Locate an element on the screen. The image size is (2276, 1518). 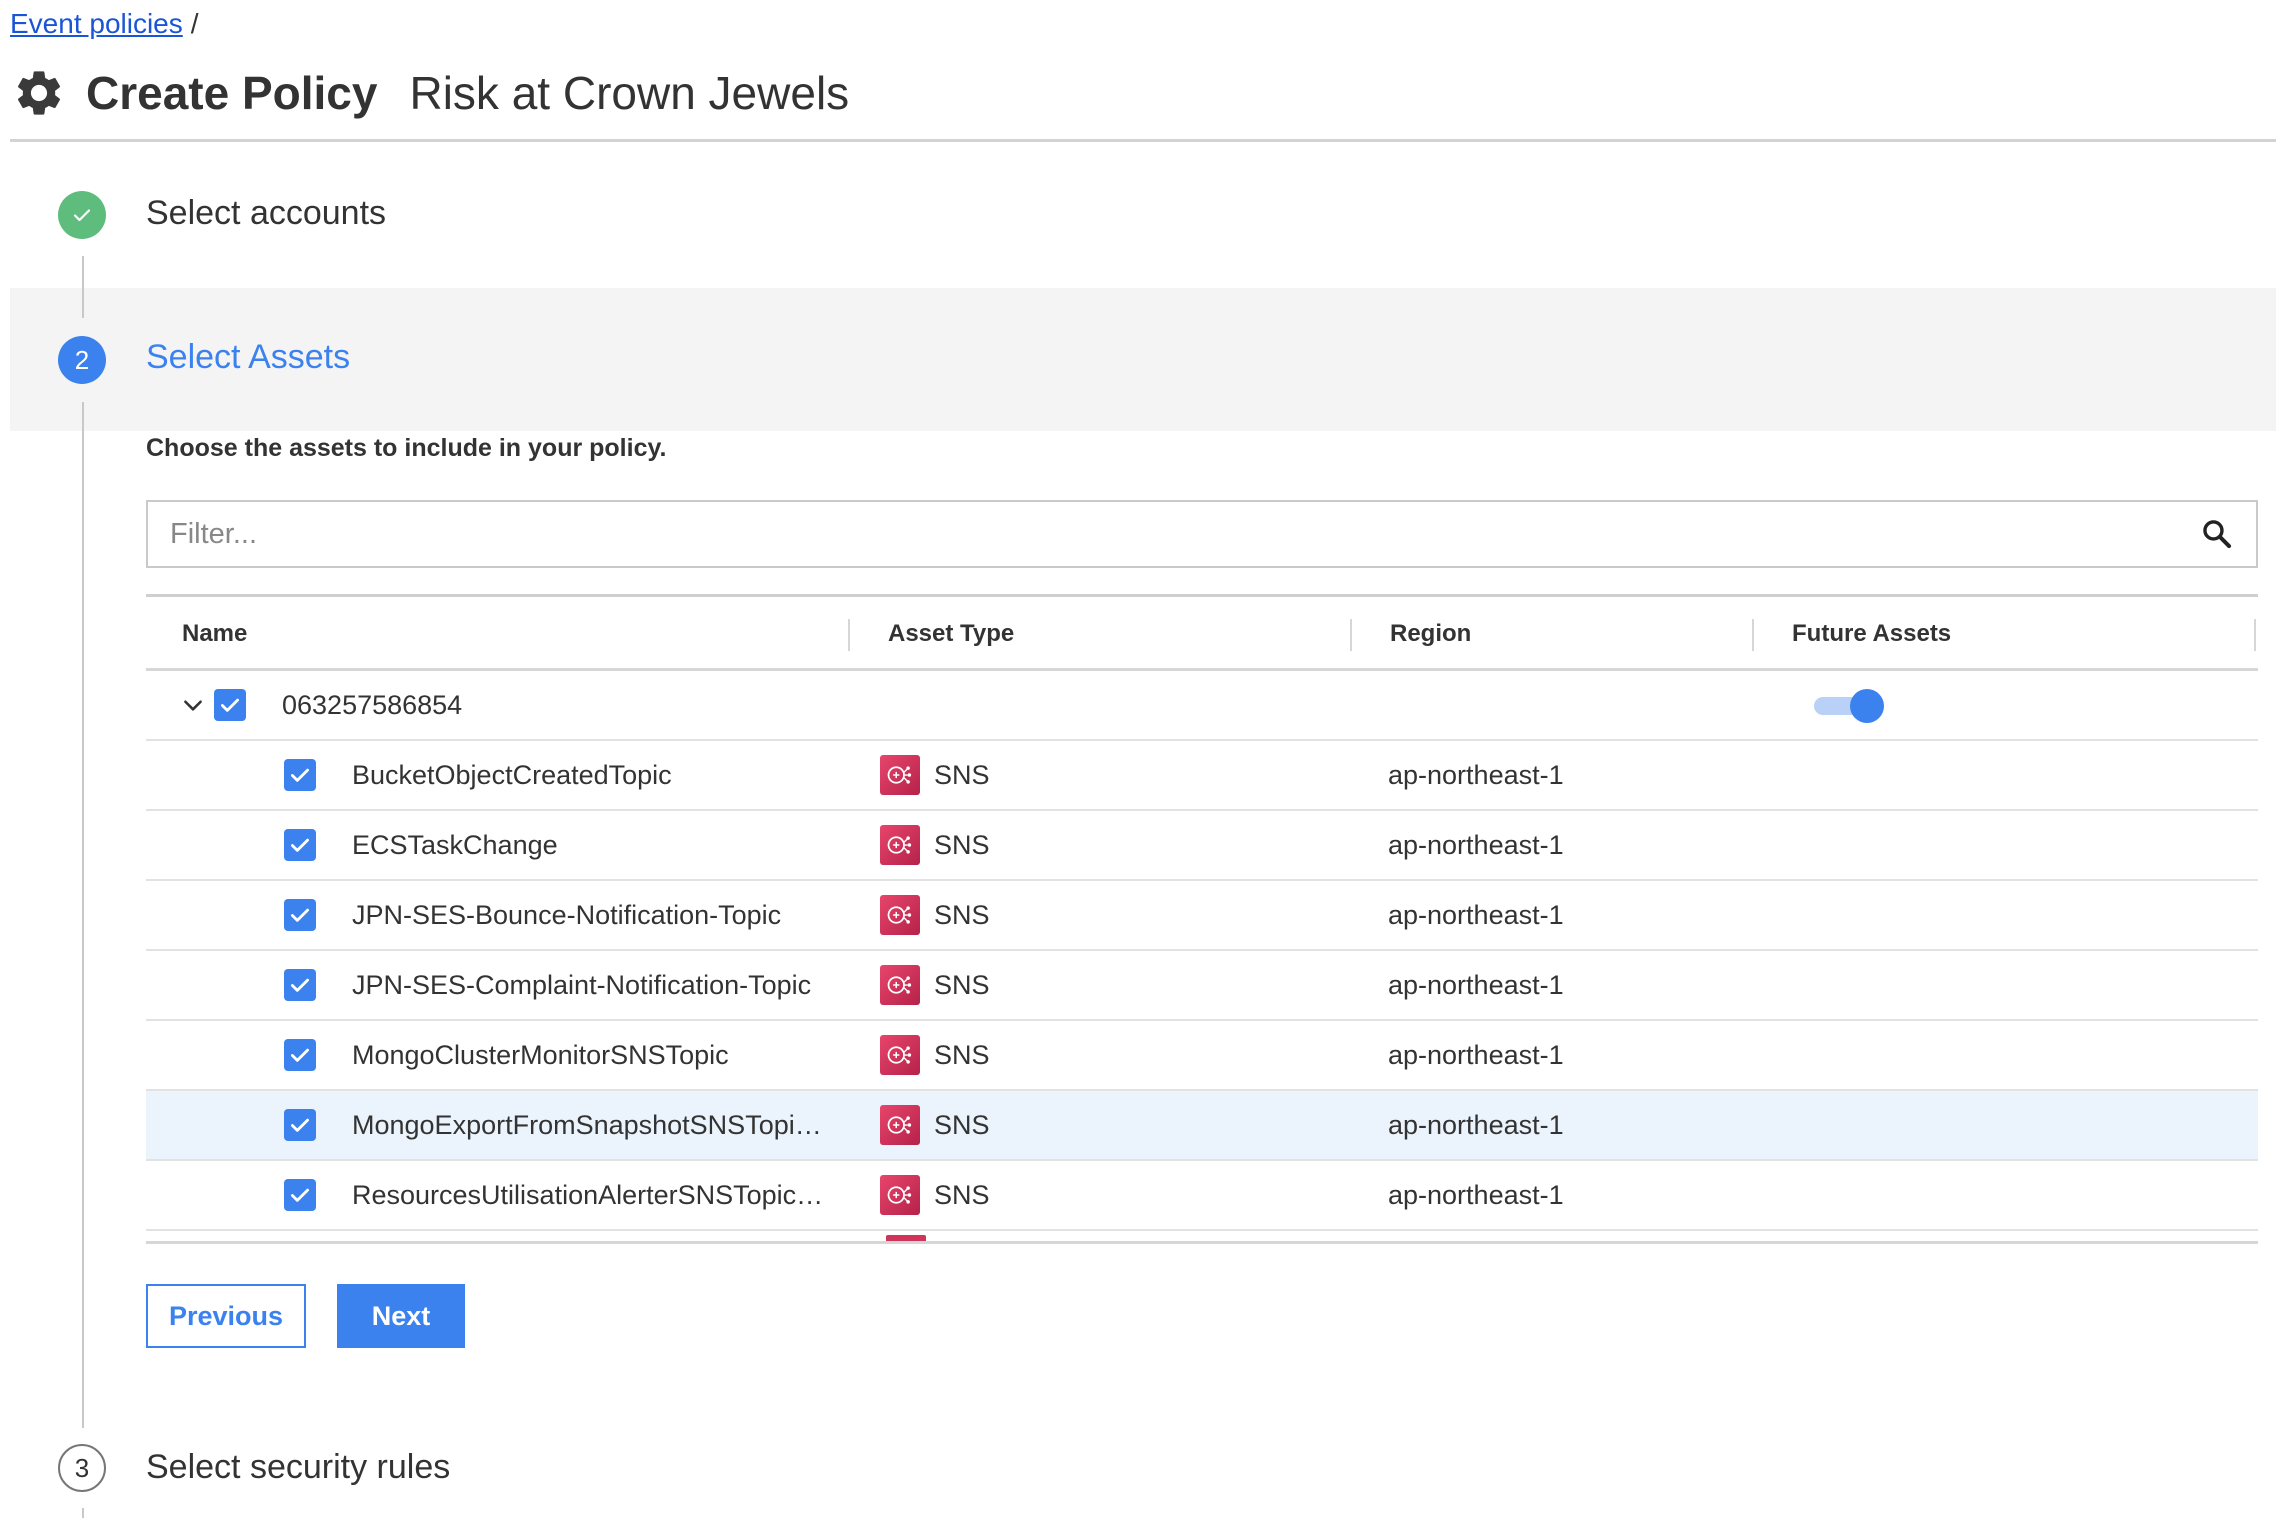
search-icon is located at coordinates (2217, 534).